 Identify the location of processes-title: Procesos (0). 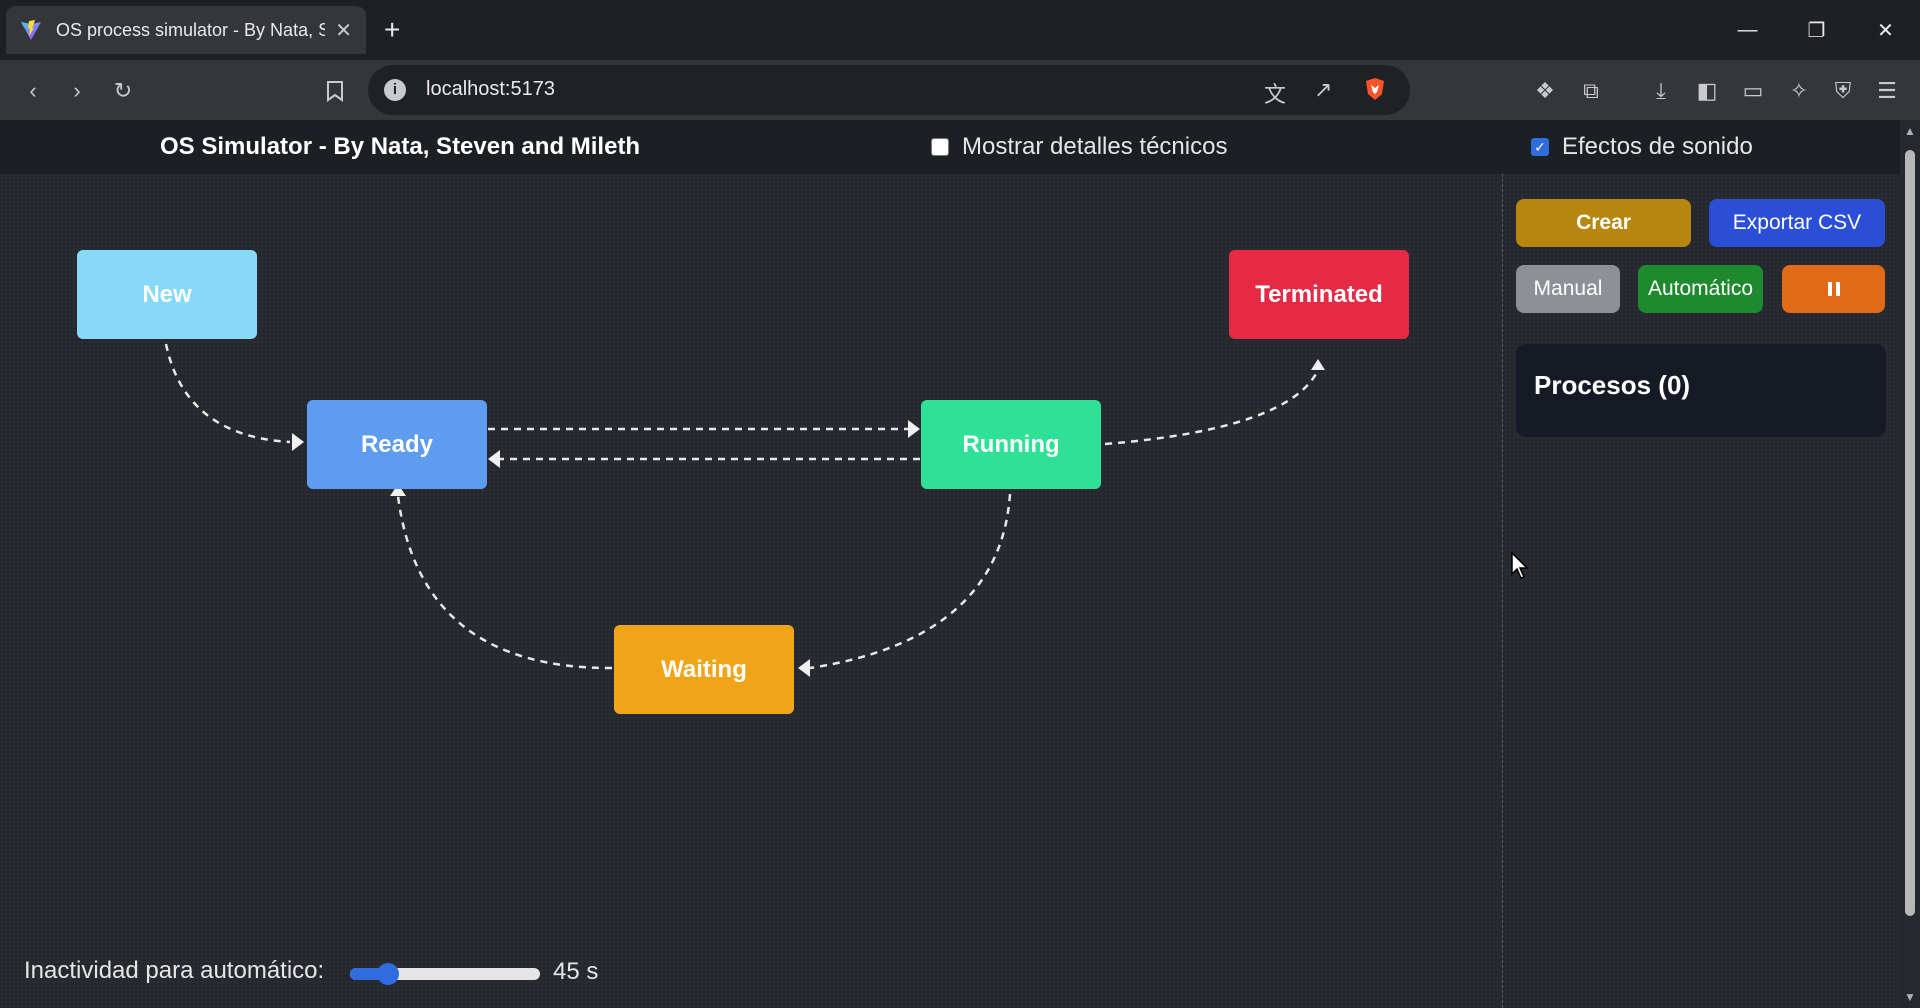
(1612, 385).